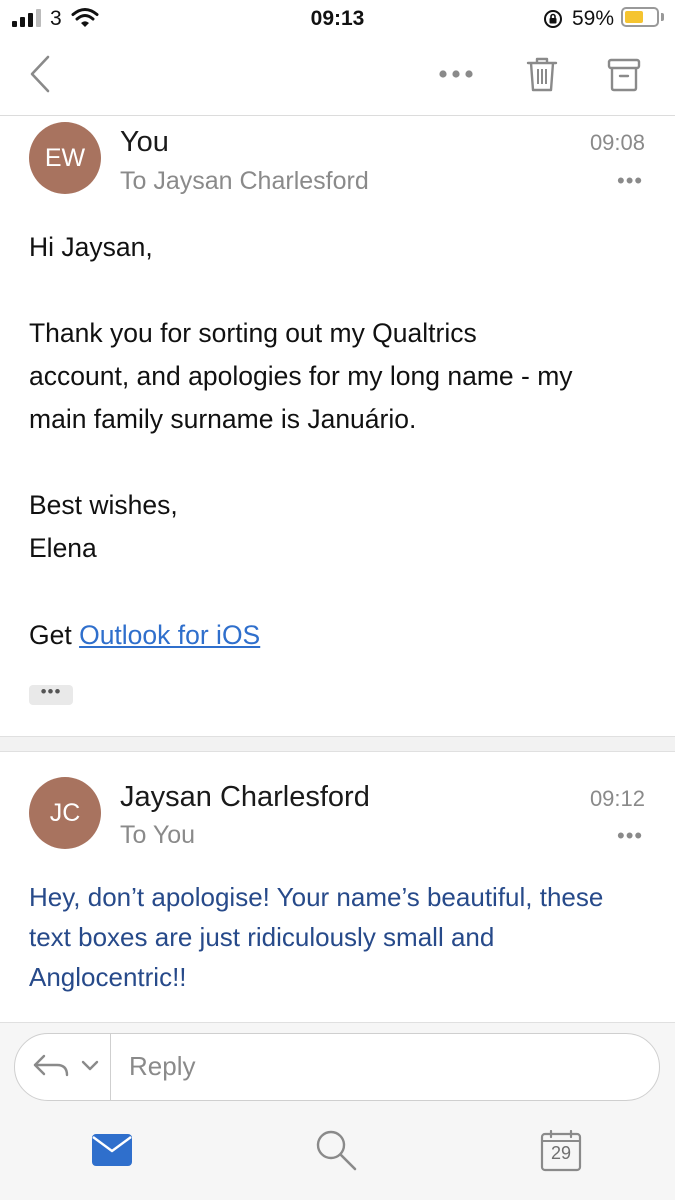 The height and width of the screenshot is (1200, 675). I want to click on delete-button, so click(542, 74).